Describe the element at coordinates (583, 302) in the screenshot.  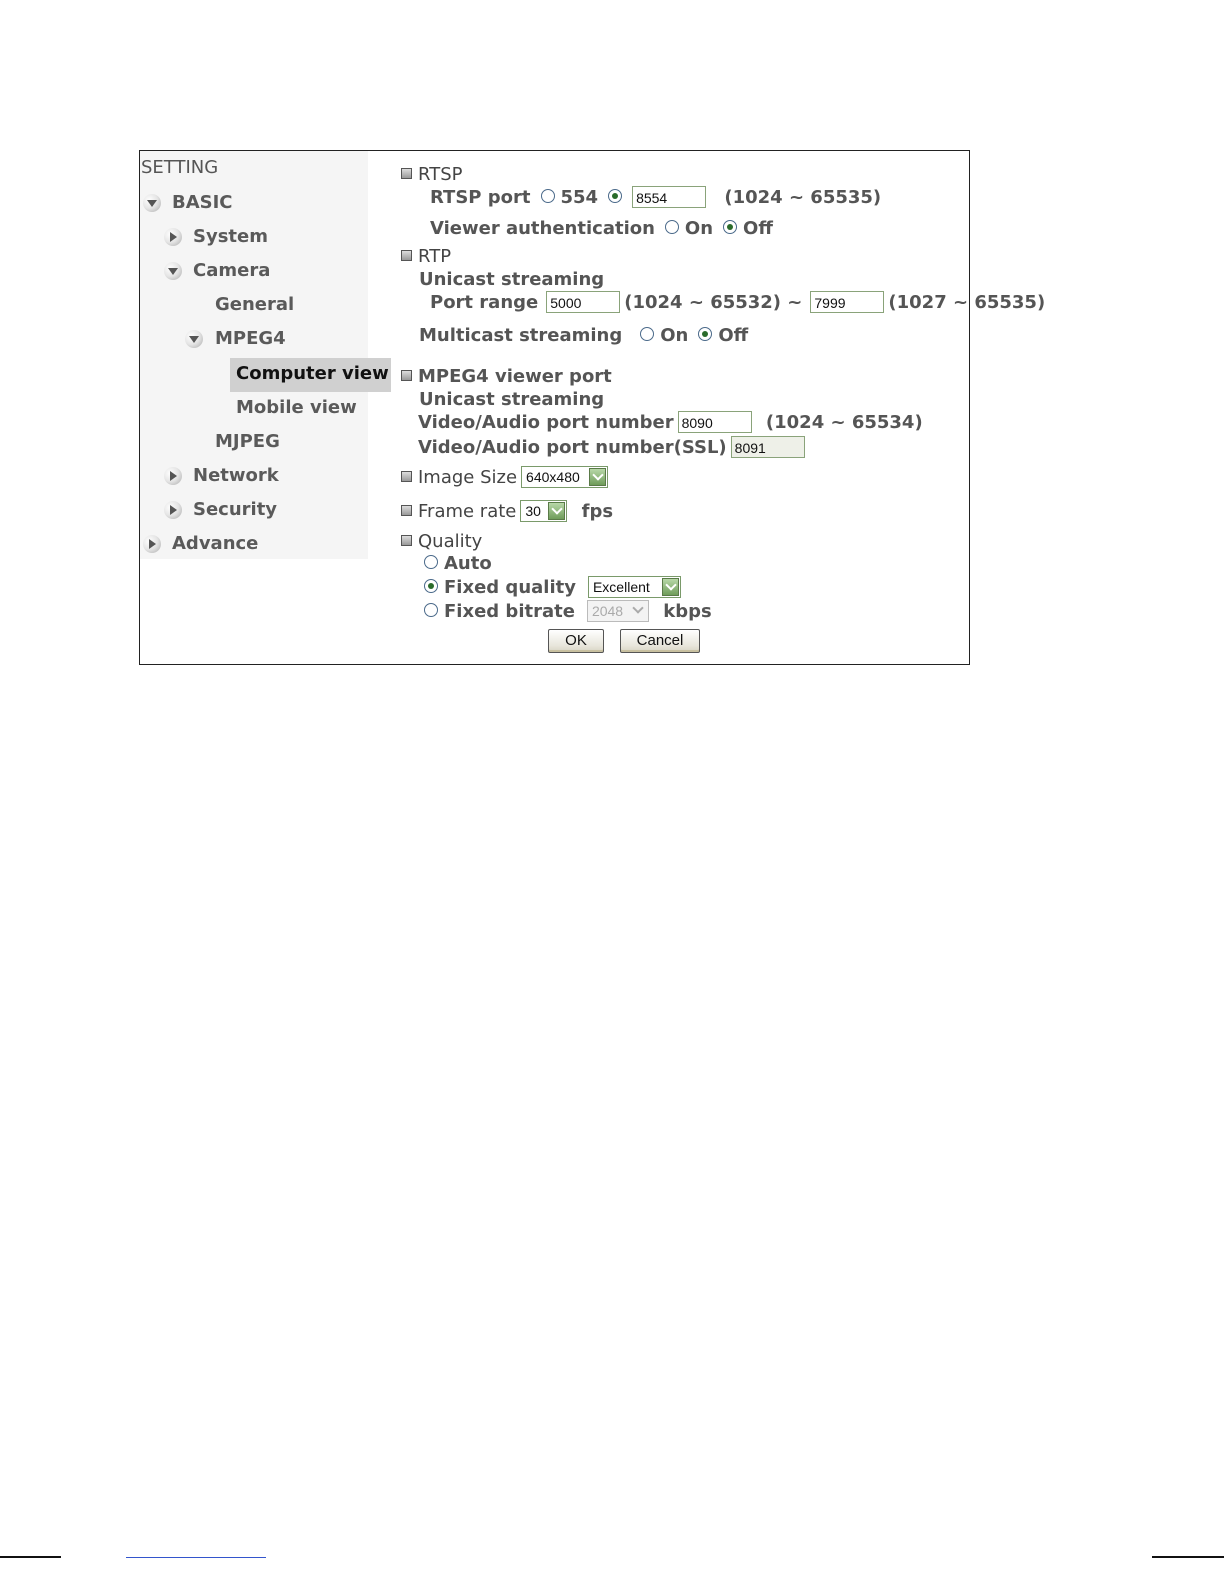
I see `rtp-port-start-input: 5000` at that location.